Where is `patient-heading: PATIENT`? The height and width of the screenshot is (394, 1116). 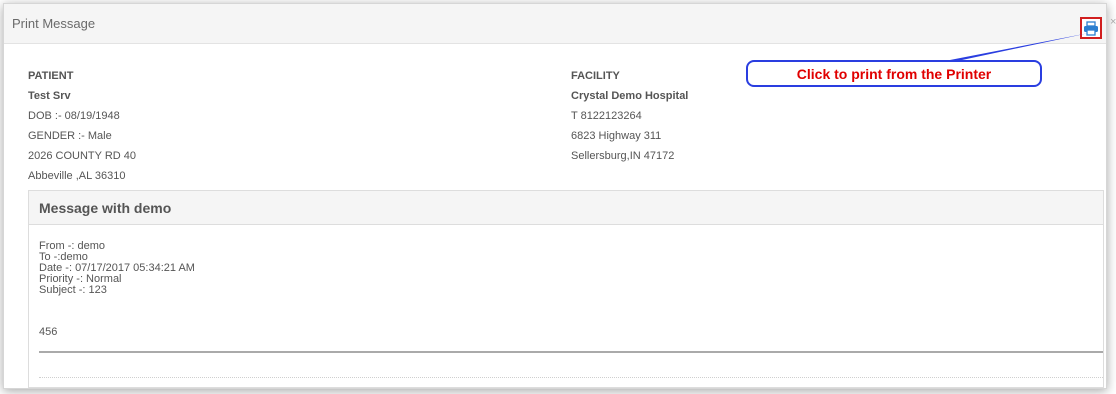 patient-heading: PATIENT is located at coordinates (51, 76).